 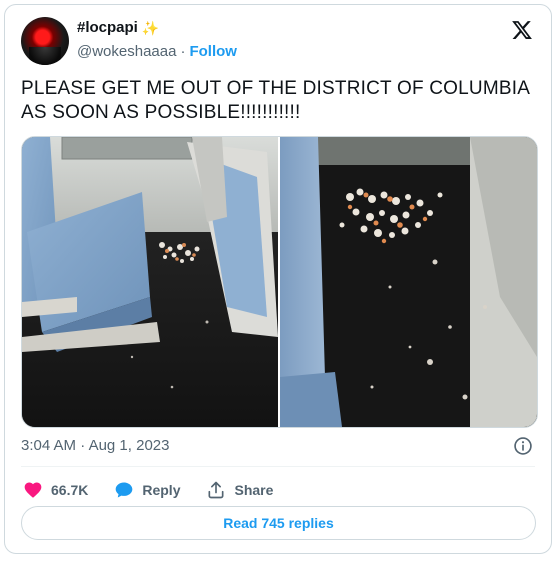 I want to click on follow-button: Follow, so click(x=213, y=51).